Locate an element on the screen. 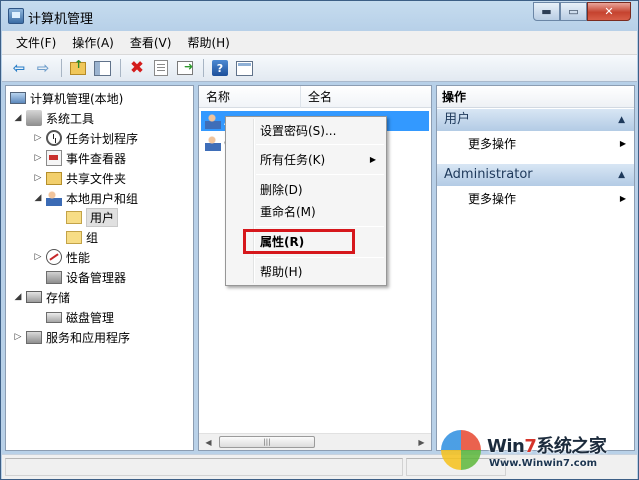 The width and height of the screenshot is (639, 480). menu-file: 文件(F) is located at coordinates (36, 42).